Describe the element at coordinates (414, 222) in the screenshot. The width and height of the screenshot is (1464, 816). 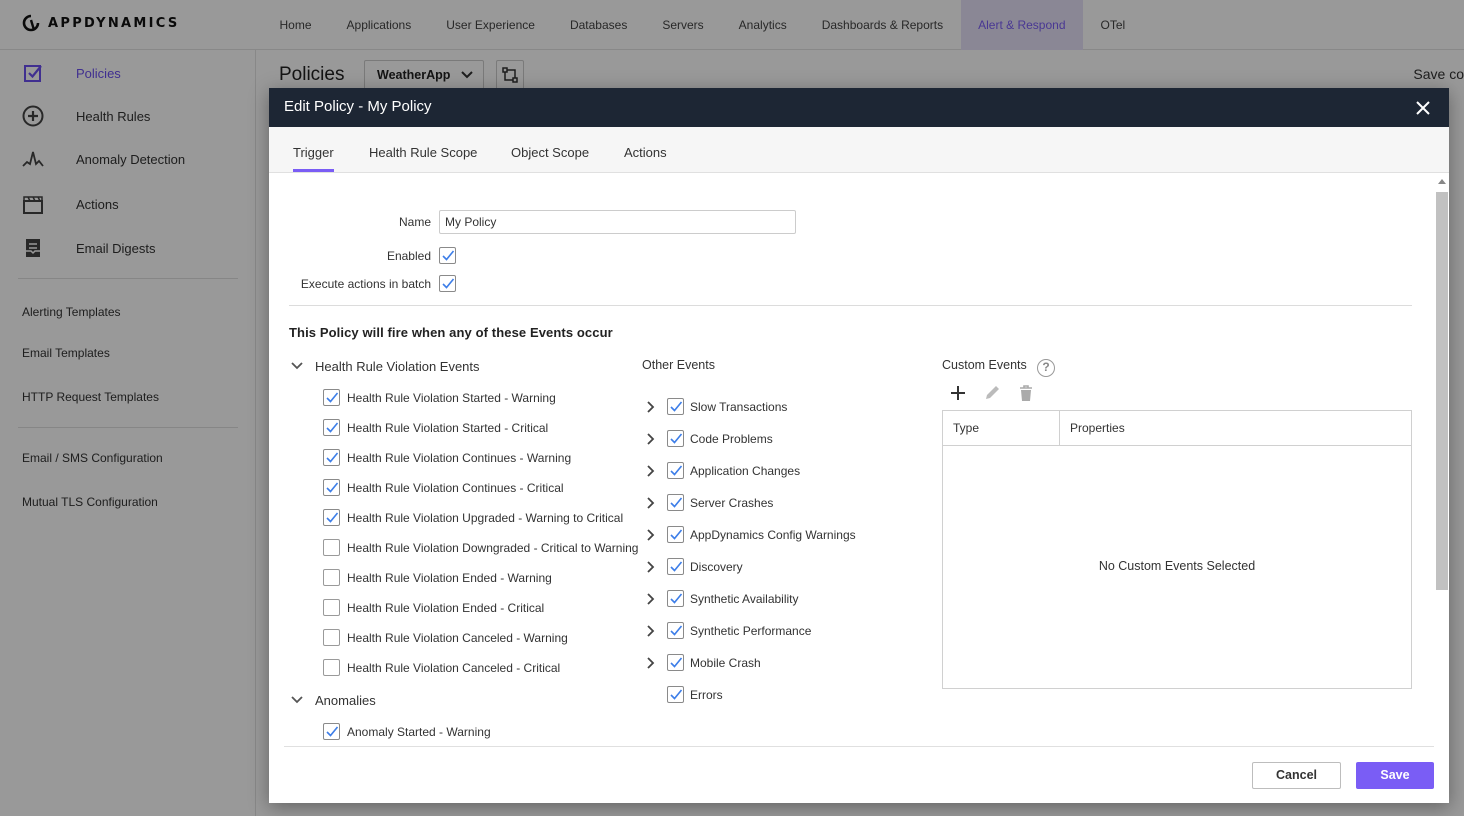
I see `name-label: Name` at that location.